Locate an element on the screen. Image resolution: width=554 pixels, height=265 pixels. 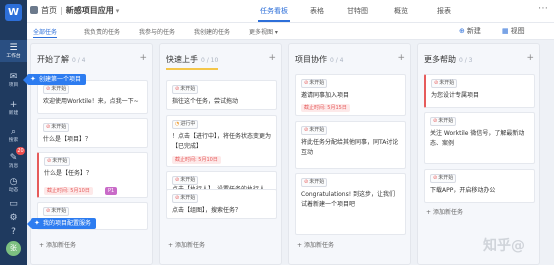
column-title: 项目协作 0 / 4 is located at coordinates (319, 59).